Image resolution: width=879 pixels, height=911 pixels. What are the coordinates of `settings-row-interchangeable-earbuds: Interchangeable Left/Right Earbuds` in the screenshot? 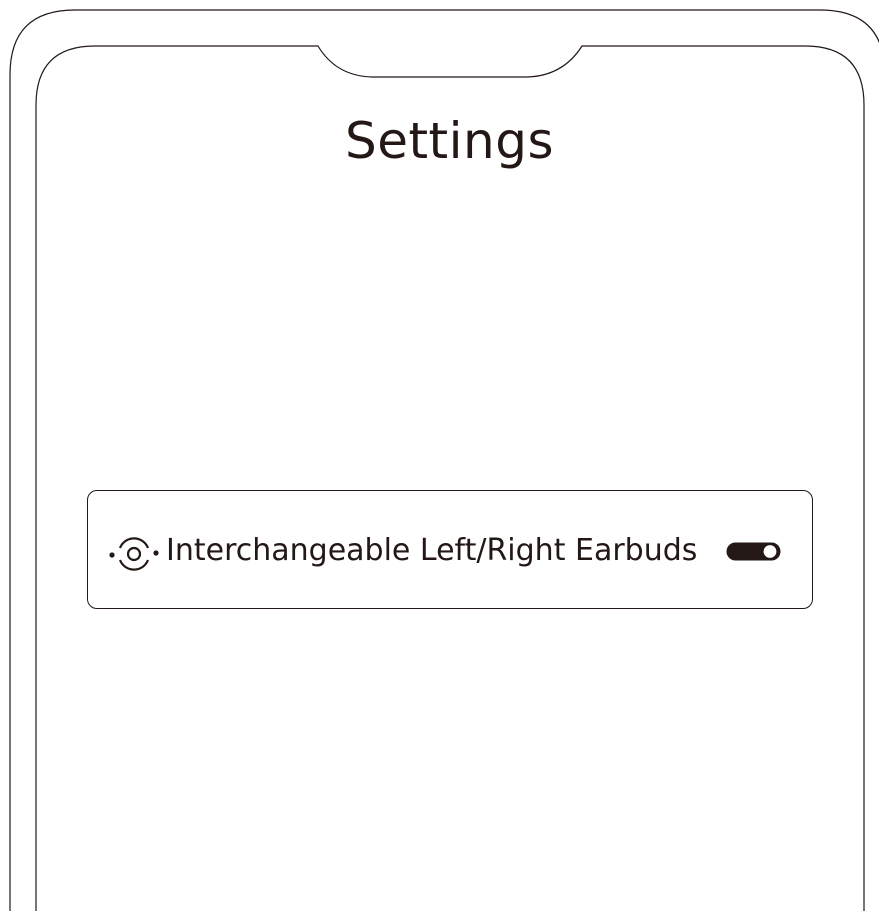 It's located at (450, 549).